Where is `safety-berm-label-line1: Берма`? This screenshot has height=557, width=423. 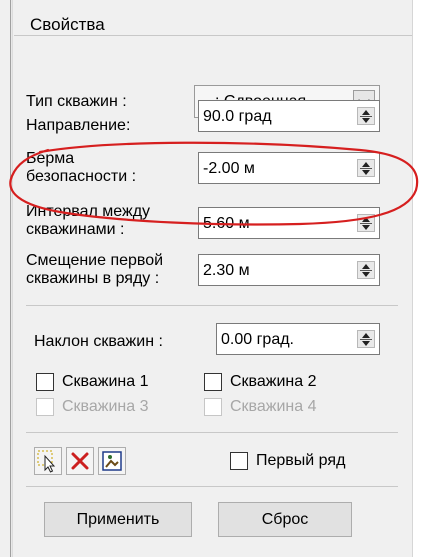 safety-berm-label-line1: Берма is located at coordinates (50, 158).